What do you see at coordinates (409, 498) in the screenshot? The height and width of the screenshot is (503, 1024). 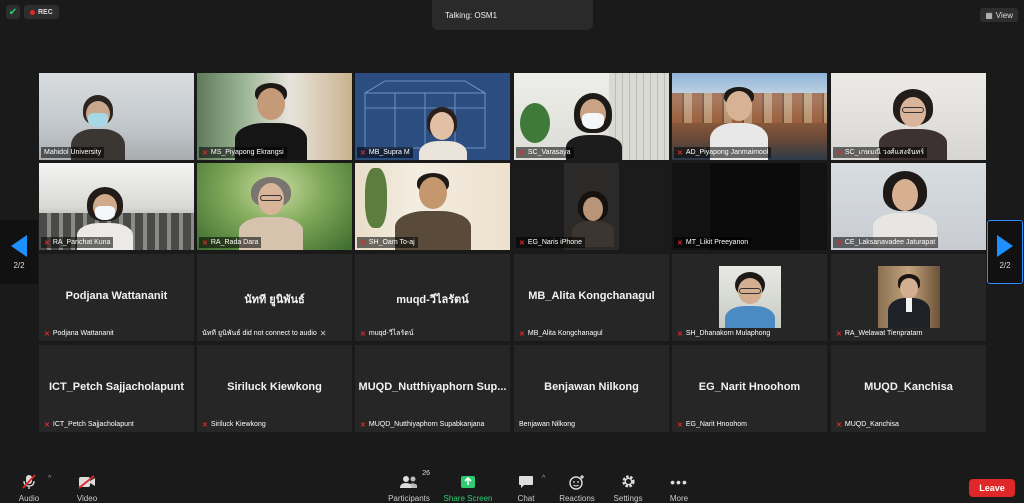 I see `participants-label: Participants` at bounding box center [409, 498].